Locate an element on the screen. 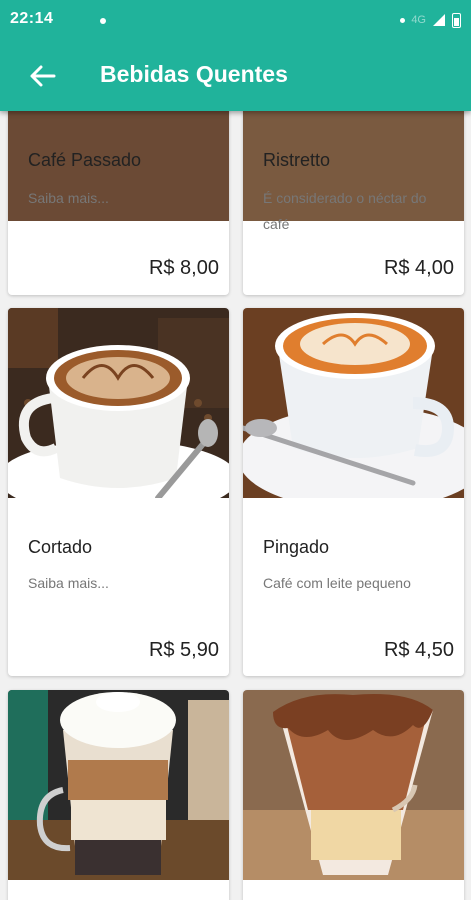 The width and height of the screenshot is (471, 900). network-type: 4G is located at coordinates (418, 20).